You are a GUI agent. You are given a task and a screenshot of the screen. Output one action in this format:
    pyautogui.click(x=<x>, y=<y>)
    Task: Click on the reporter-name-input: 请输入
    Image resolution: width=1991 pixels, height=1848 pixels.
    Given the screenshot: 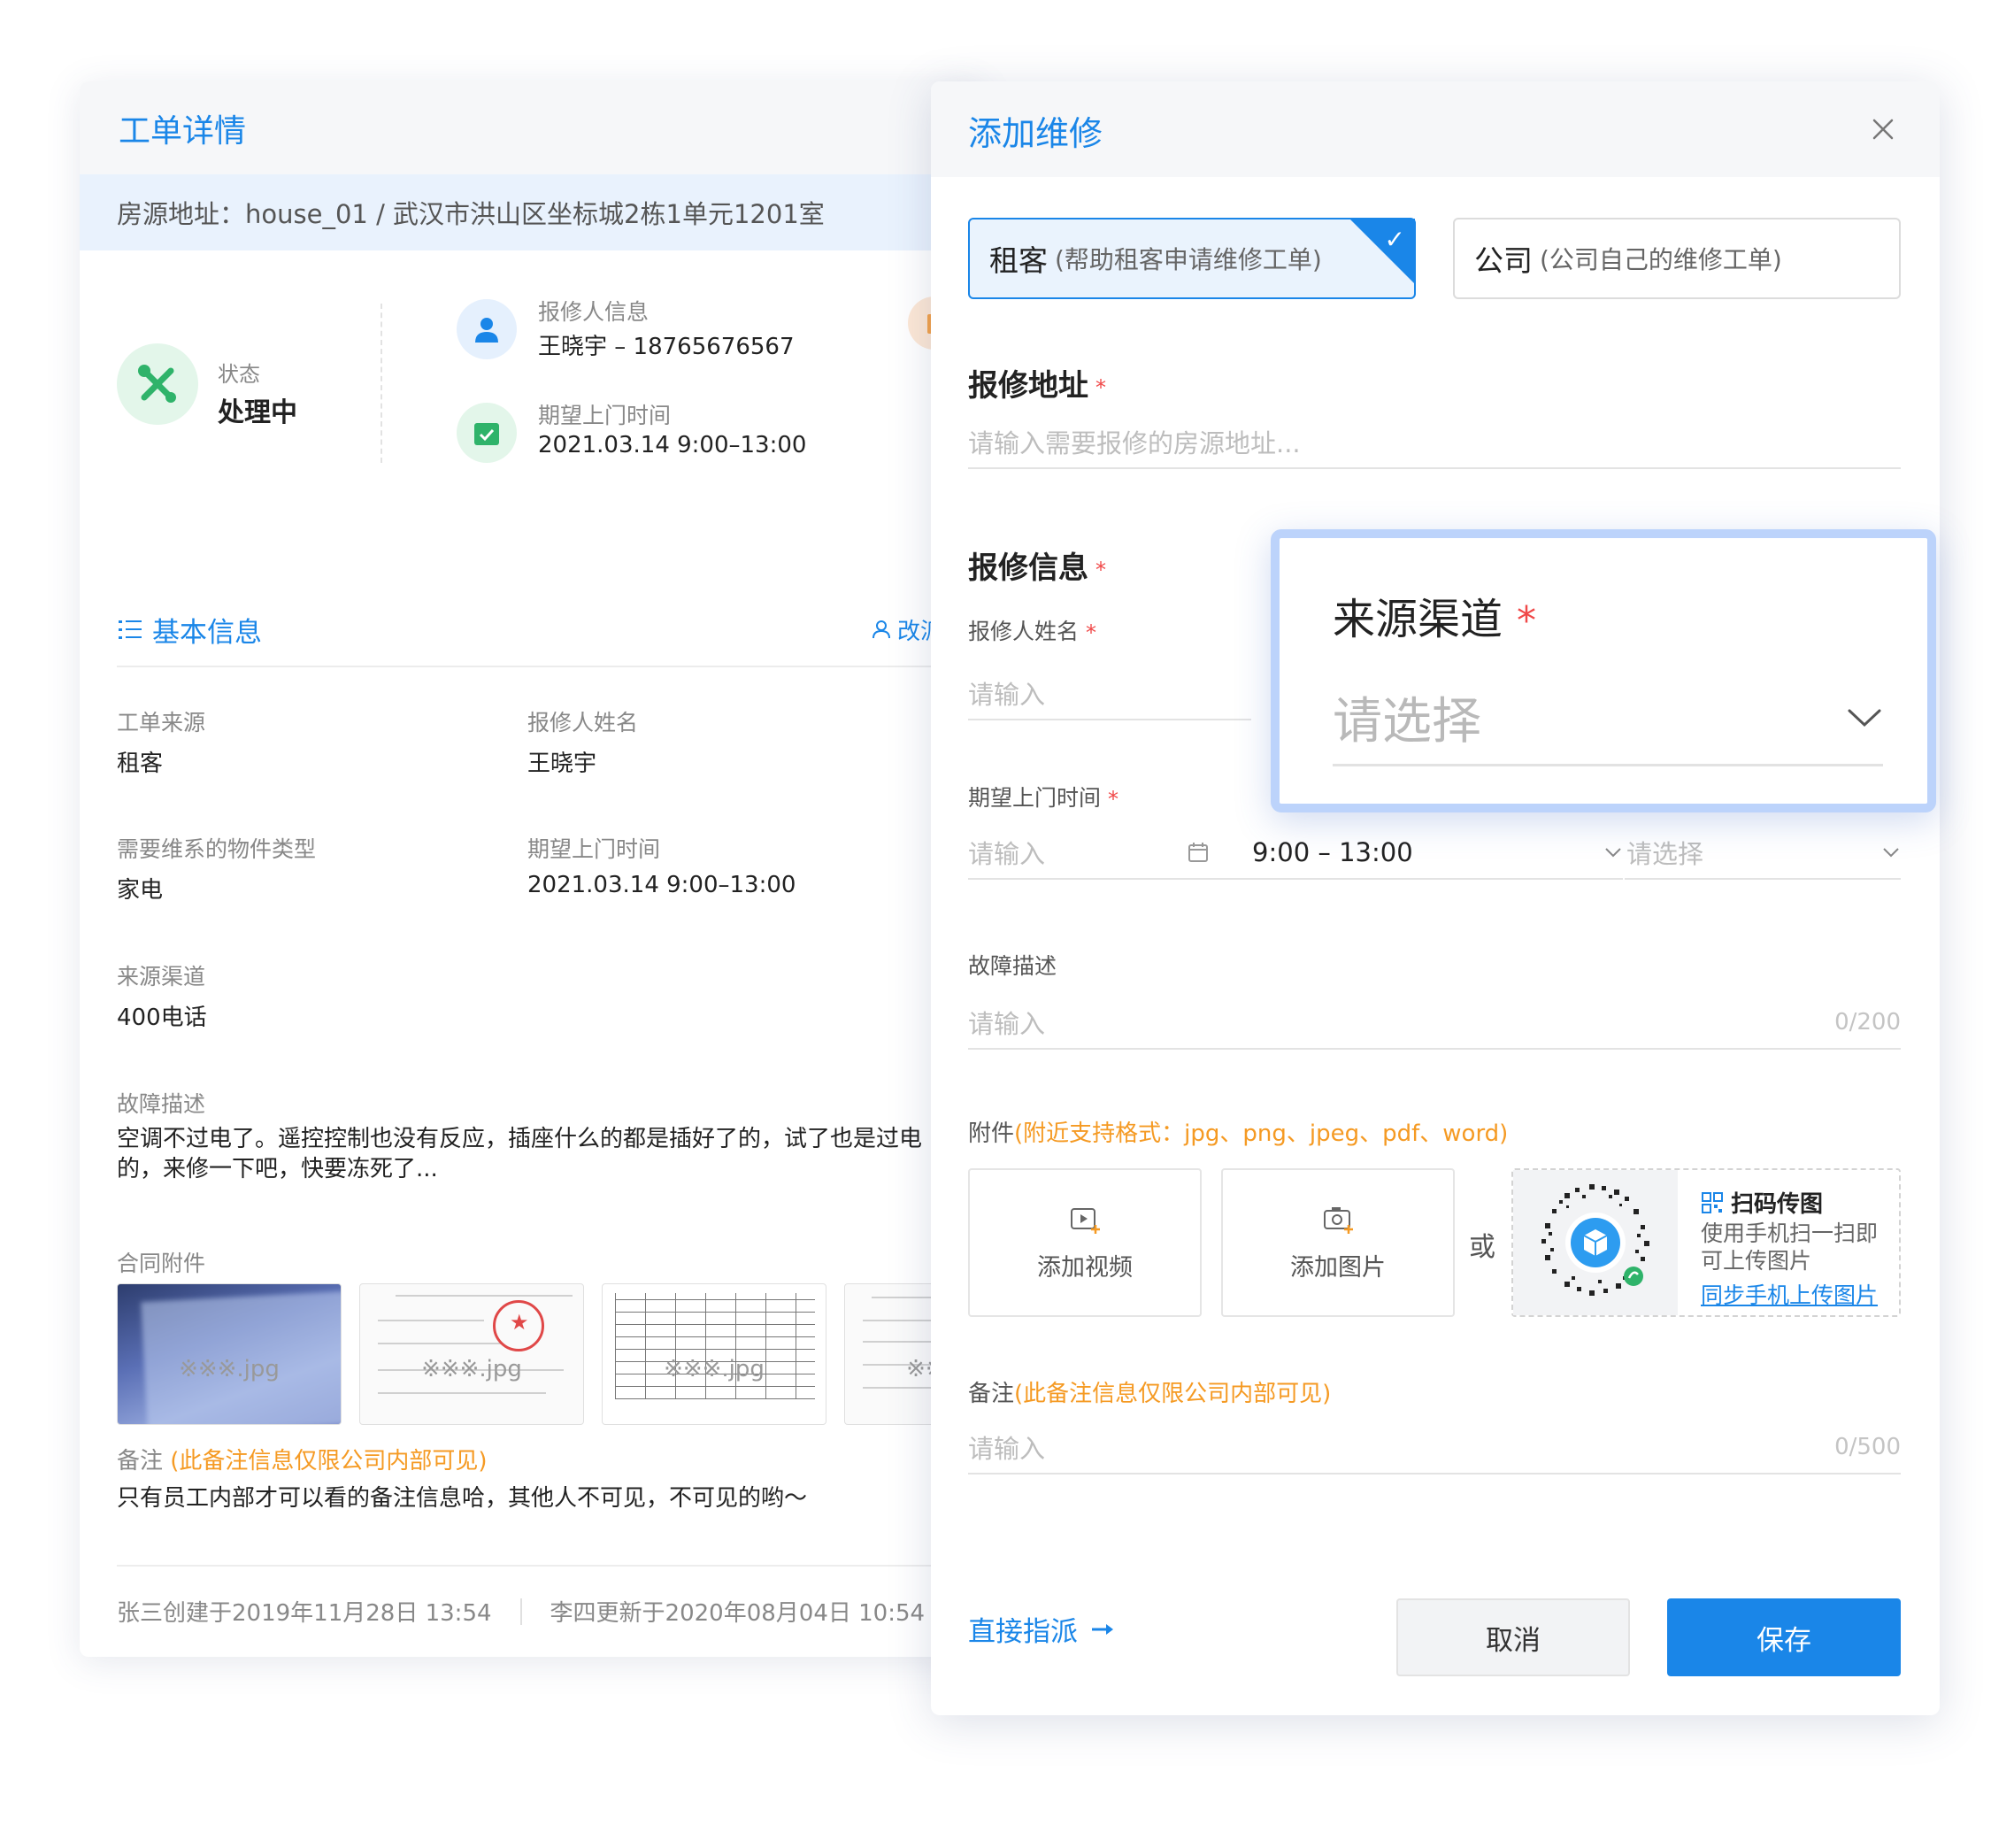 What is the action you would take?
    pyautogui.click(x=1109, y=693)
    